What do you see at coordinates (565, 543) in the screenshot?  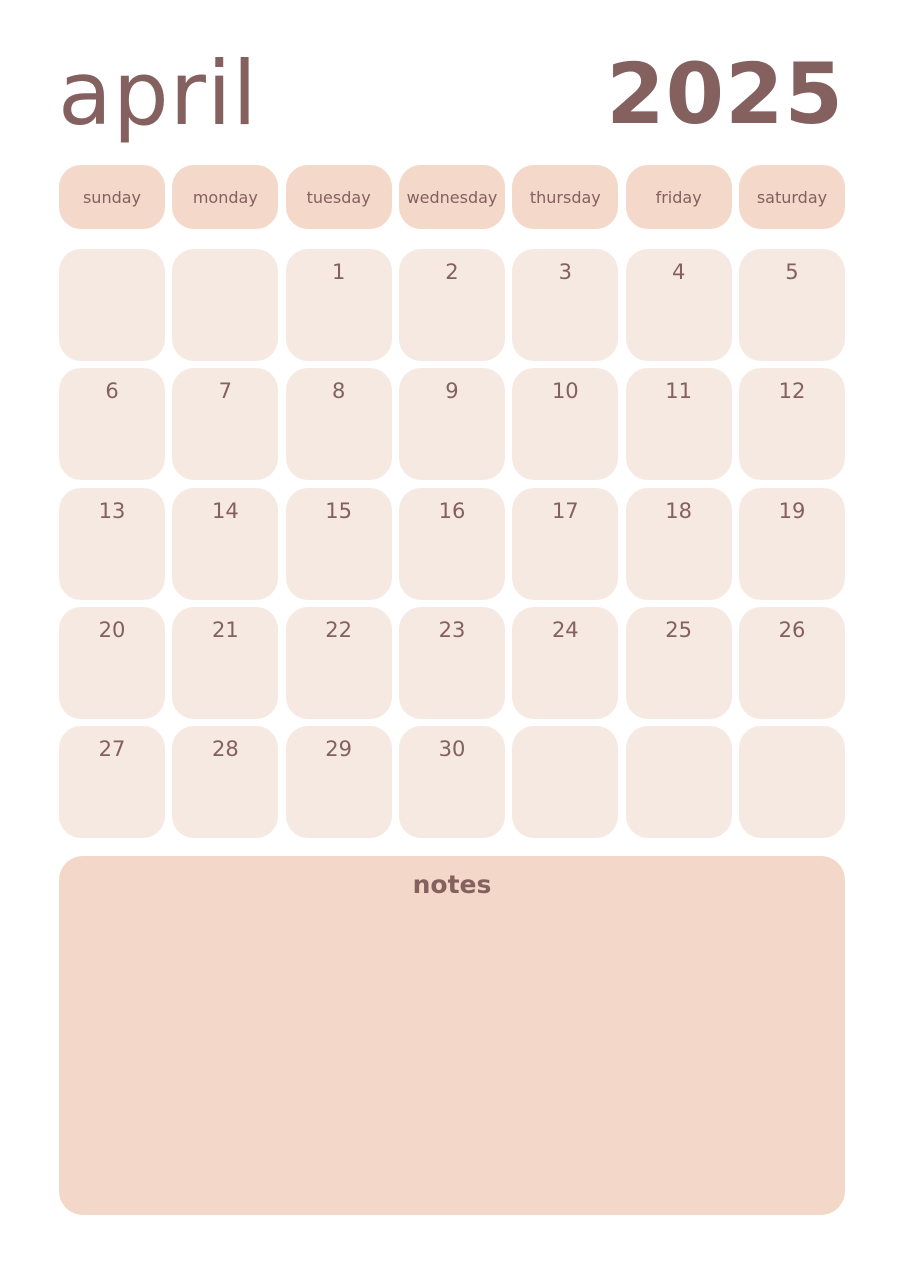 I see `day-cell: 17` at bounding box center [565, 543].